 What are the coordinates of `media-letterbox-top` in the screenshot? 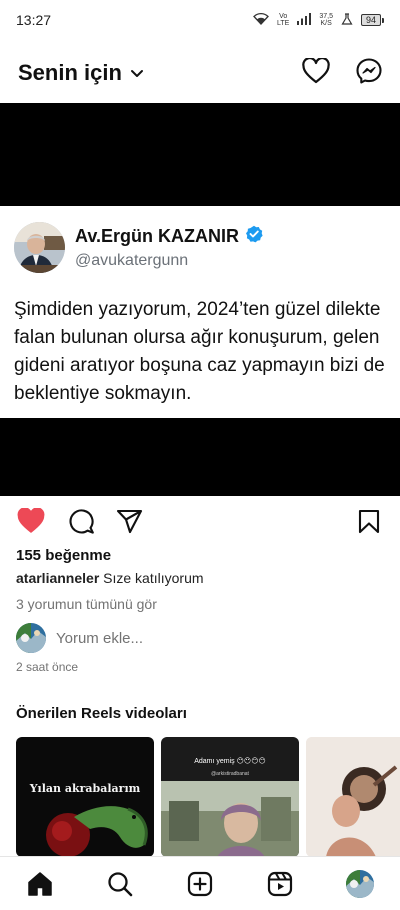 It's located at (200, 154).